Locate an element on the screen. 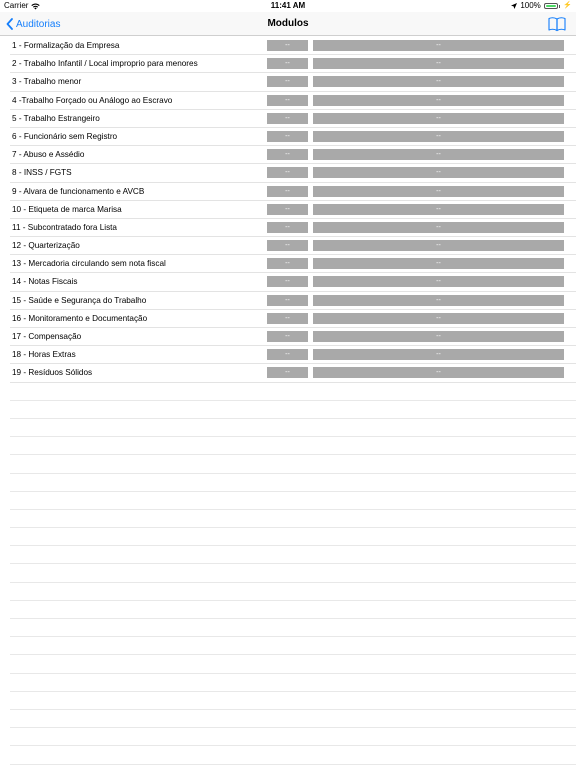 This screenshot has width=576, height=768. module-row: 7 - Abuso e Assédio -- -- is located at coordinates (293, 155).